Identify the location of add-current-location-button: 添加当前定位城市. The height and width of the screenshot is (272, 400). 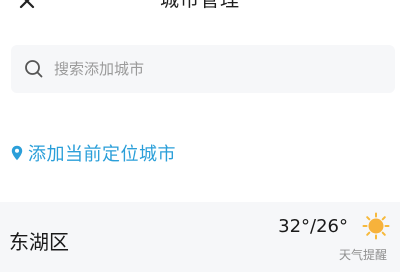
(93, 153).